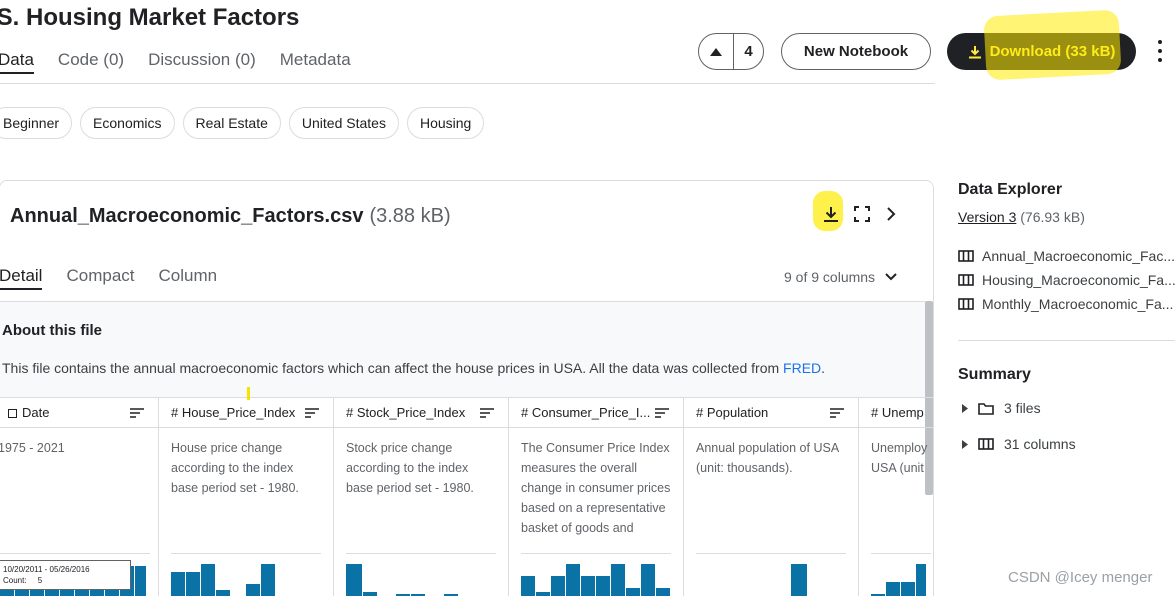 This screenshot has width=1175, height=596. What do you see at coordinates (716, 51) in the screenshot?
I see `upvote-arrow-icon` at bounding box center [716, 51].